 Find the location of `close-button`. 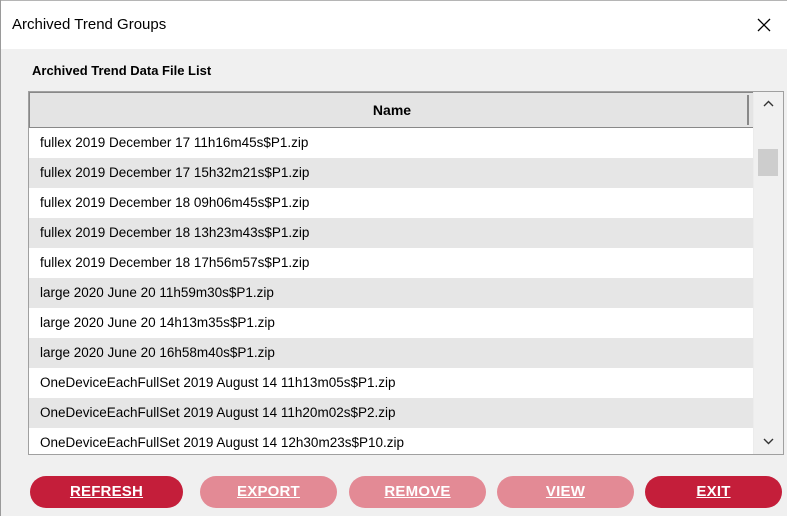

close-button is located at coordinates (764, 25).